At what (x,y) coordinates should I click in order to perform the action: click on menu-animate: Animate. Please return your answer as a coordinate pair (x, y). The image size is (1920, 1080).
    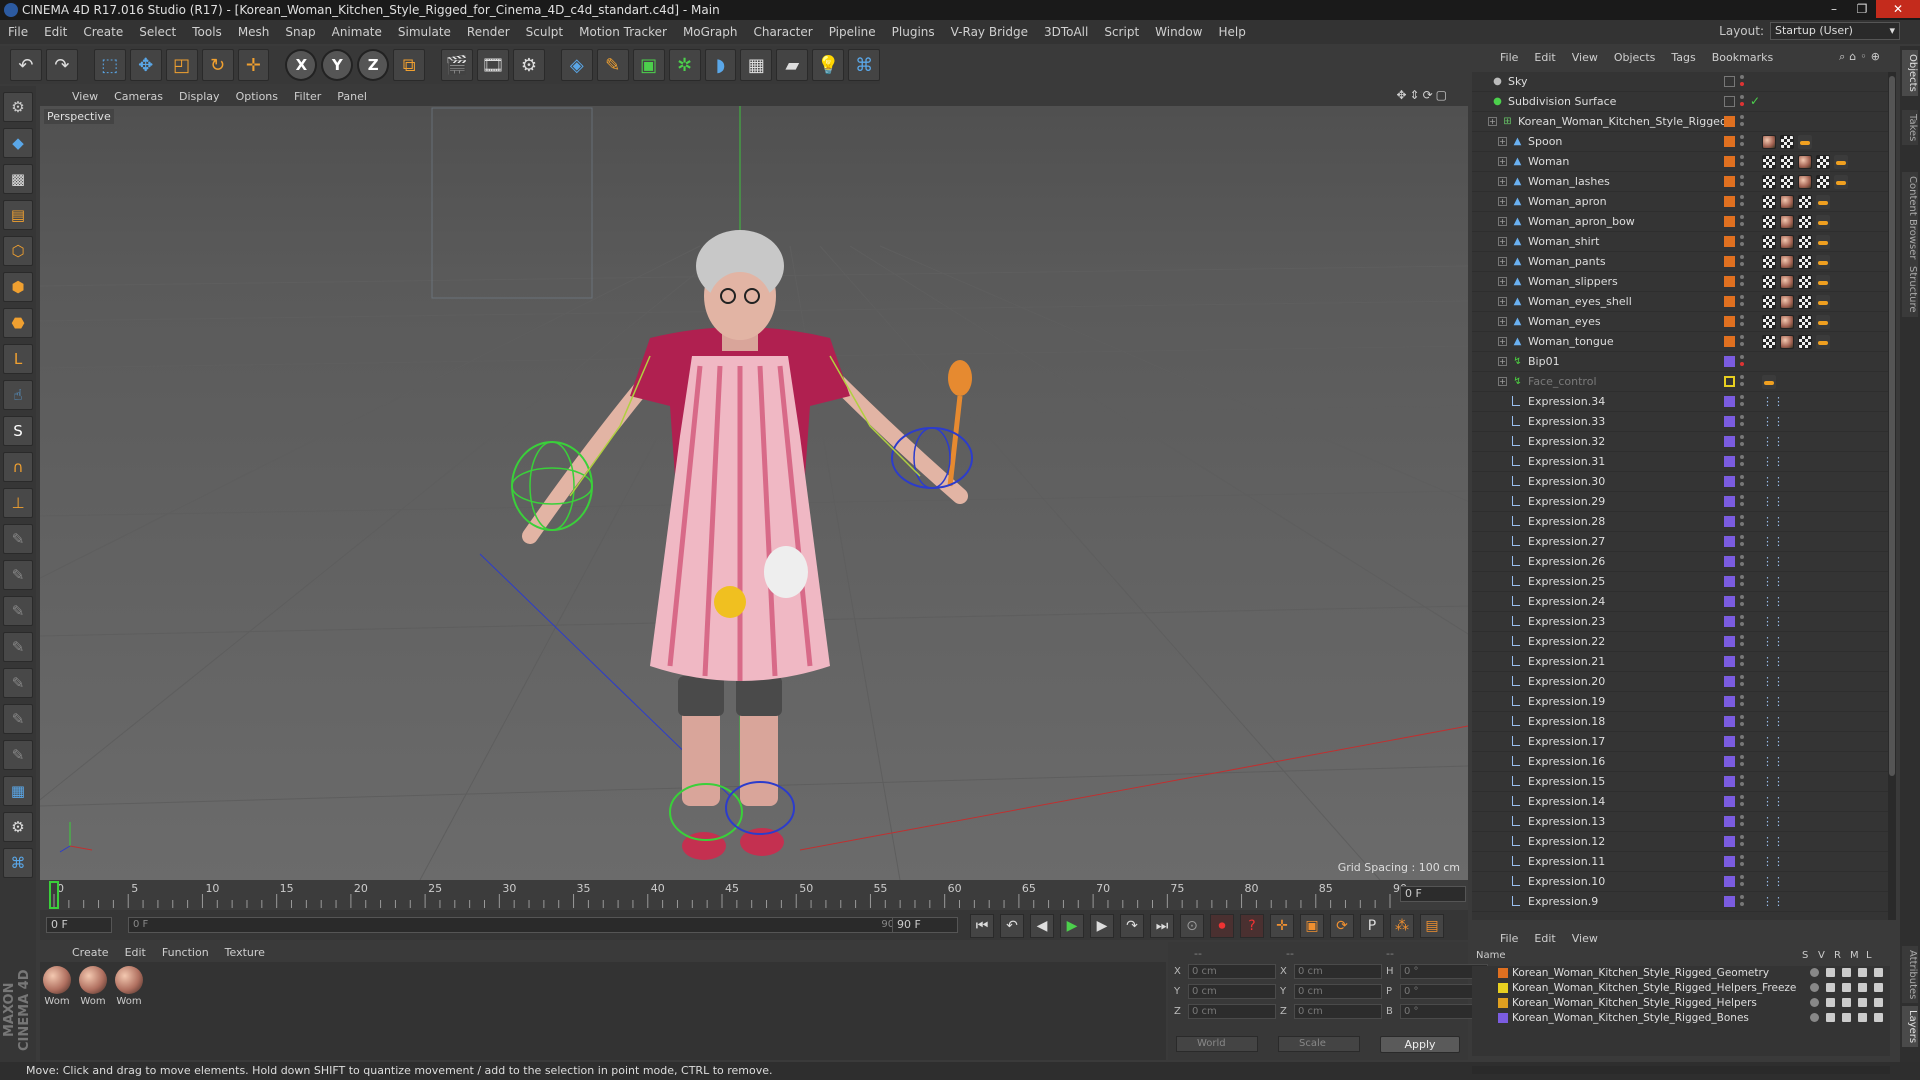
    Looking at the image, I should click on (357, 32).